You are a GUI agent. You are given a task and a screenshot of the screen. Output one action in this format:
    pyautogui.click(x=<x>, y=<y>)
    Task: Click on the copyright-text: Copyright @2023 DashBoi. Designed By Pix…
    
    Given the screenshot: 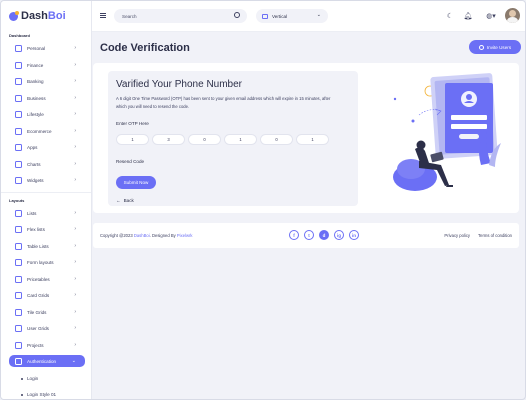 What is the action you would take?
    pyautogui.click(x=146, y=235)
    